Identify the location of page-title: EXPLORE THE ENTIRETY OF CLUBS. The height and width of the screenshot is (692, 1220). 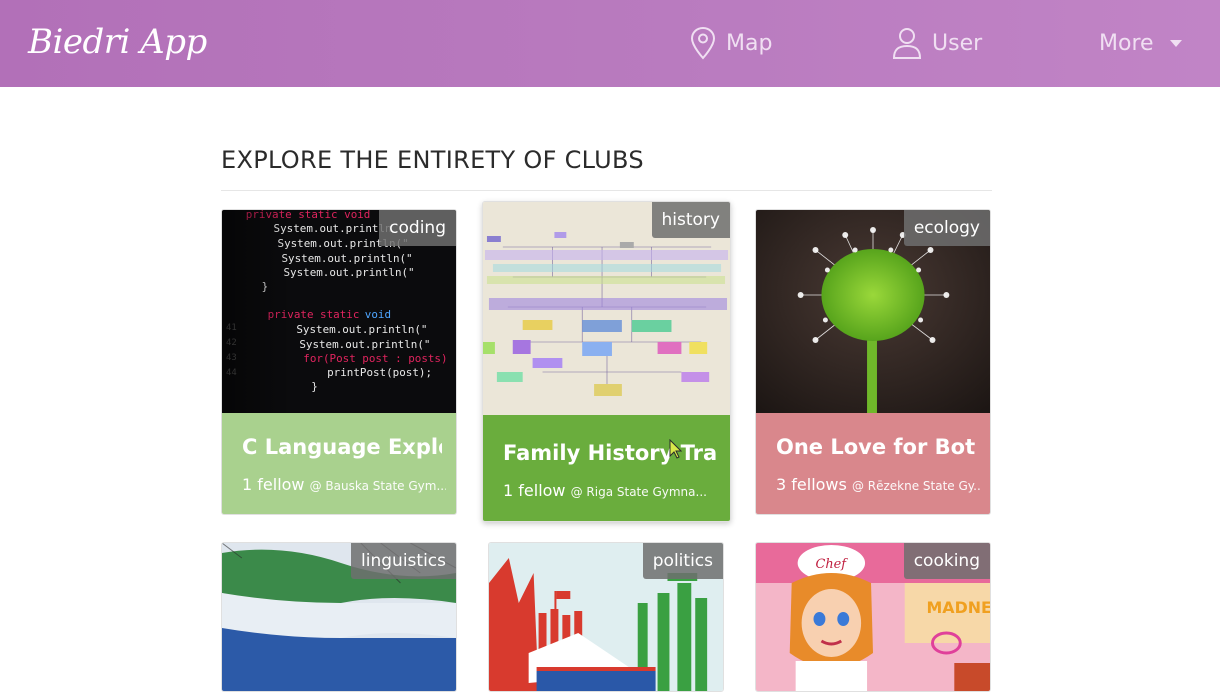
(432, 160).